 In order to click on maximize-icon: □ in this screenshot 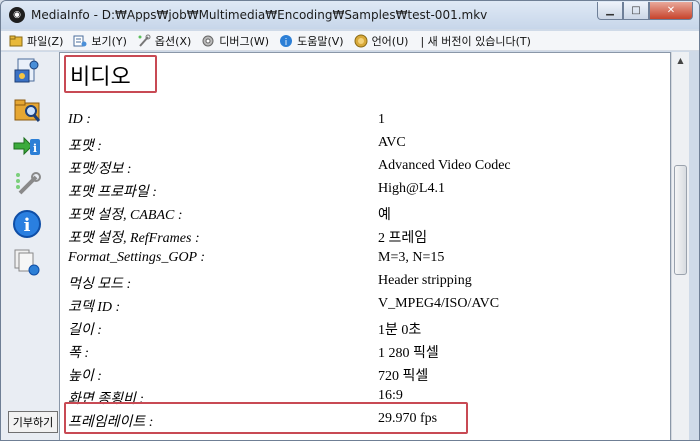, I will do `click(636, 10)`.